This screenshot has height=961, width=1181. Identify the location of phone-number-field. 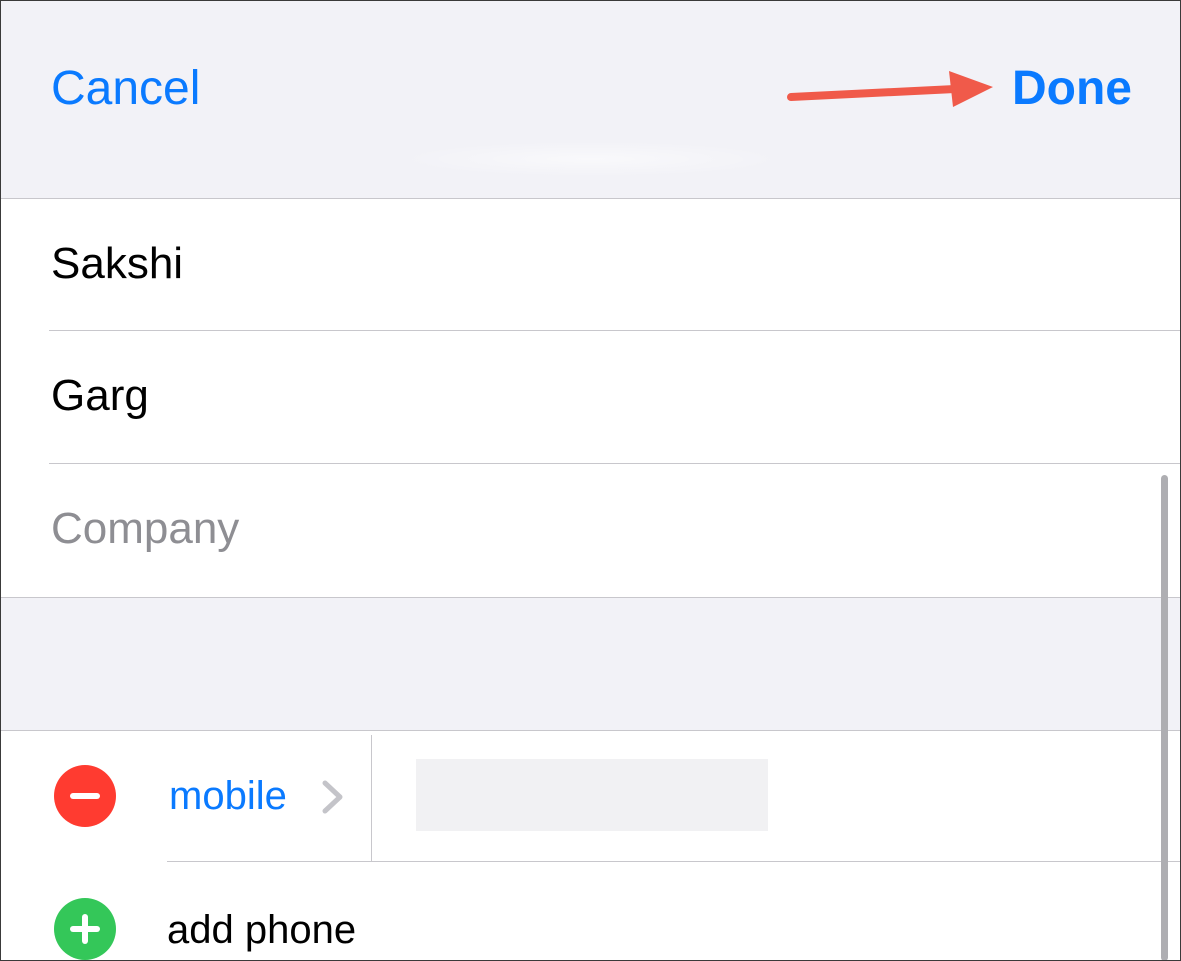
(592, 795).